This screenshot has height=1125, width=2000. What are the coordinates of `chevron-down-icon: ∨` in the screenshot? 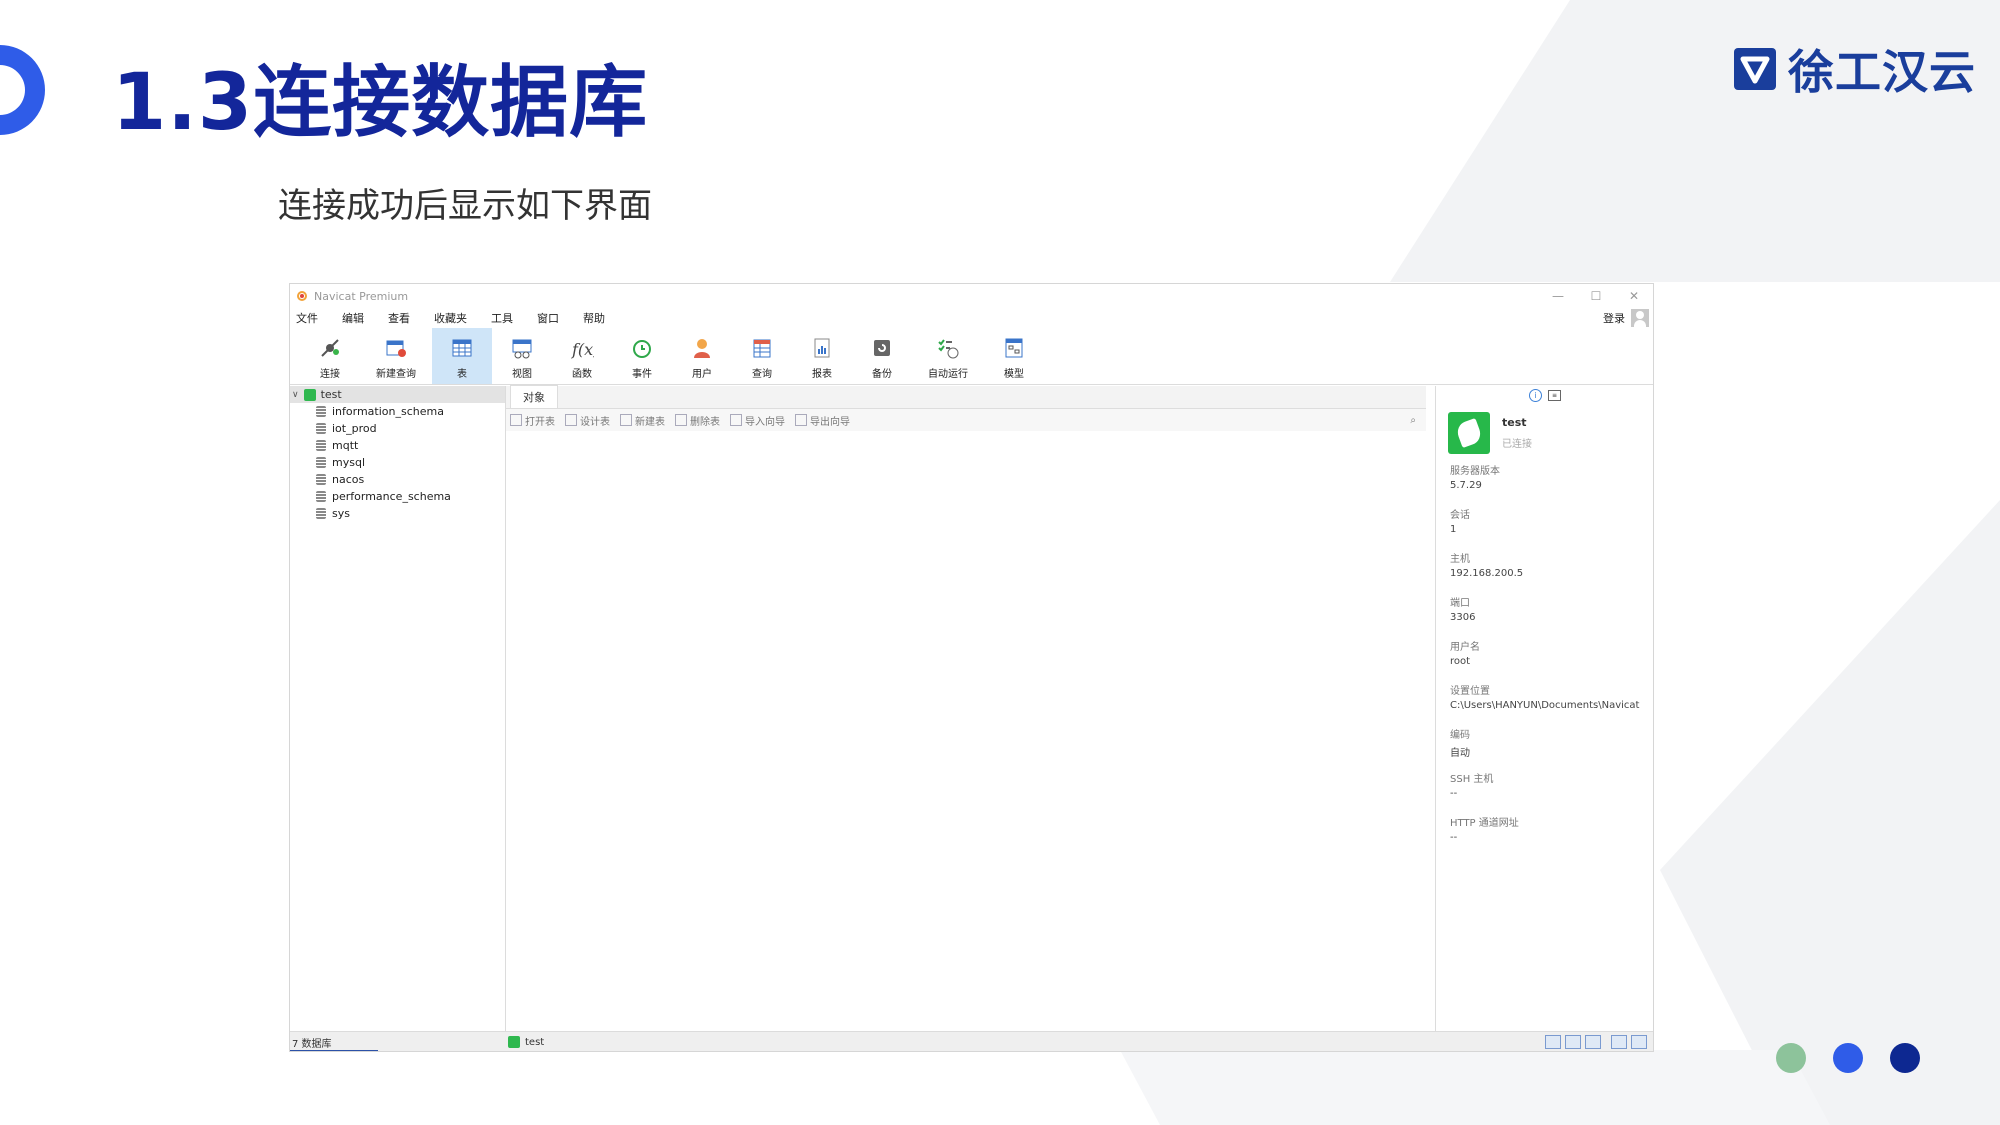 It's located at (295, 395).